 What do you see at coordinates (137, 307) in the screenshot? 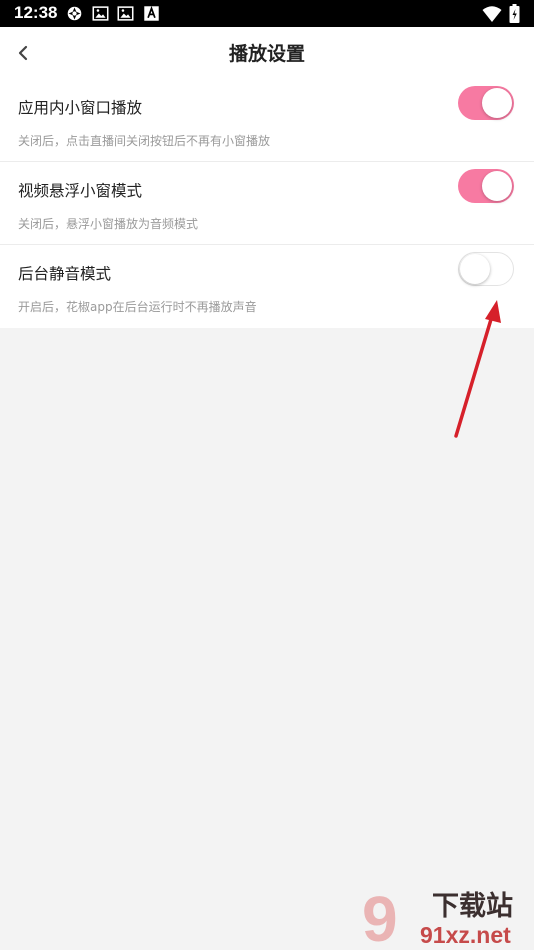
I see `setting-description: 开启后，花椒app在后台运行时不再播放声音` at bounding box center [137, 307].